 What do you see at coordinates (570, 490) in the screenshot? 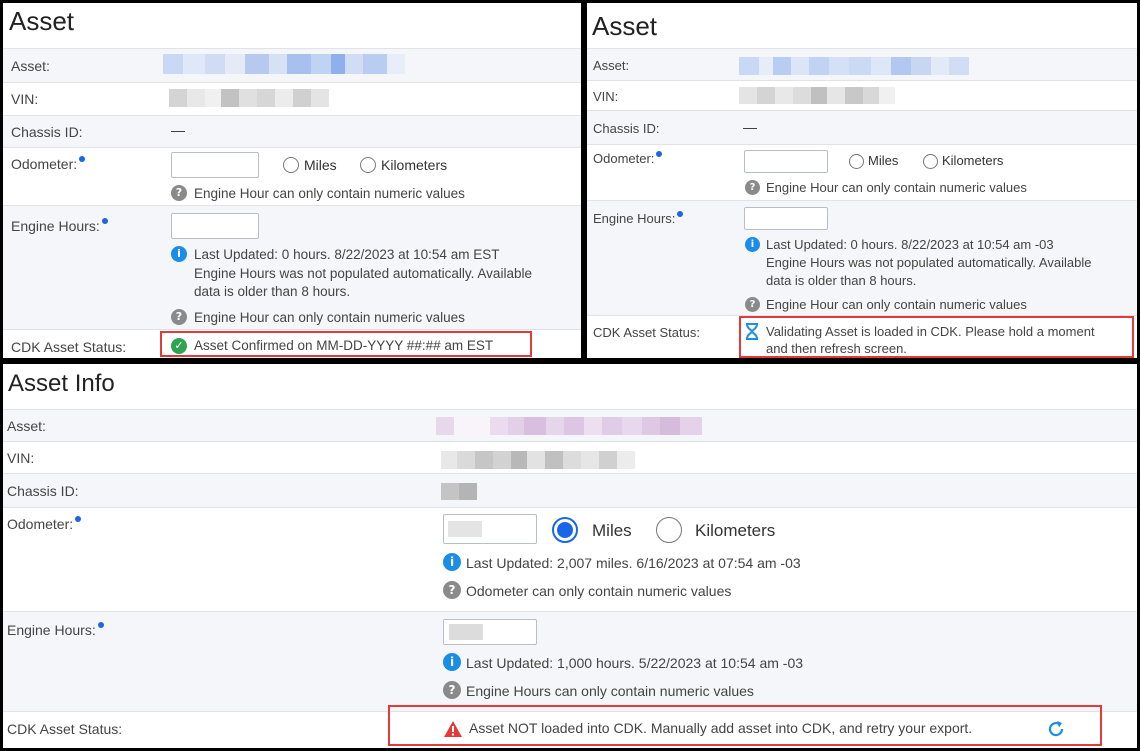
I see `chassis-row: Chassis ID:` at bounding box center [570, 490].